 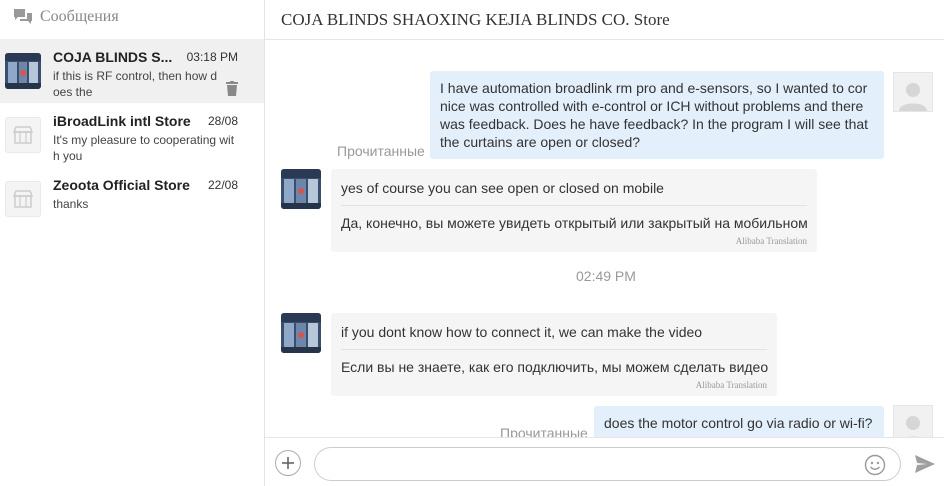 I want to click on user-avatar, so click(x=913, y=92).